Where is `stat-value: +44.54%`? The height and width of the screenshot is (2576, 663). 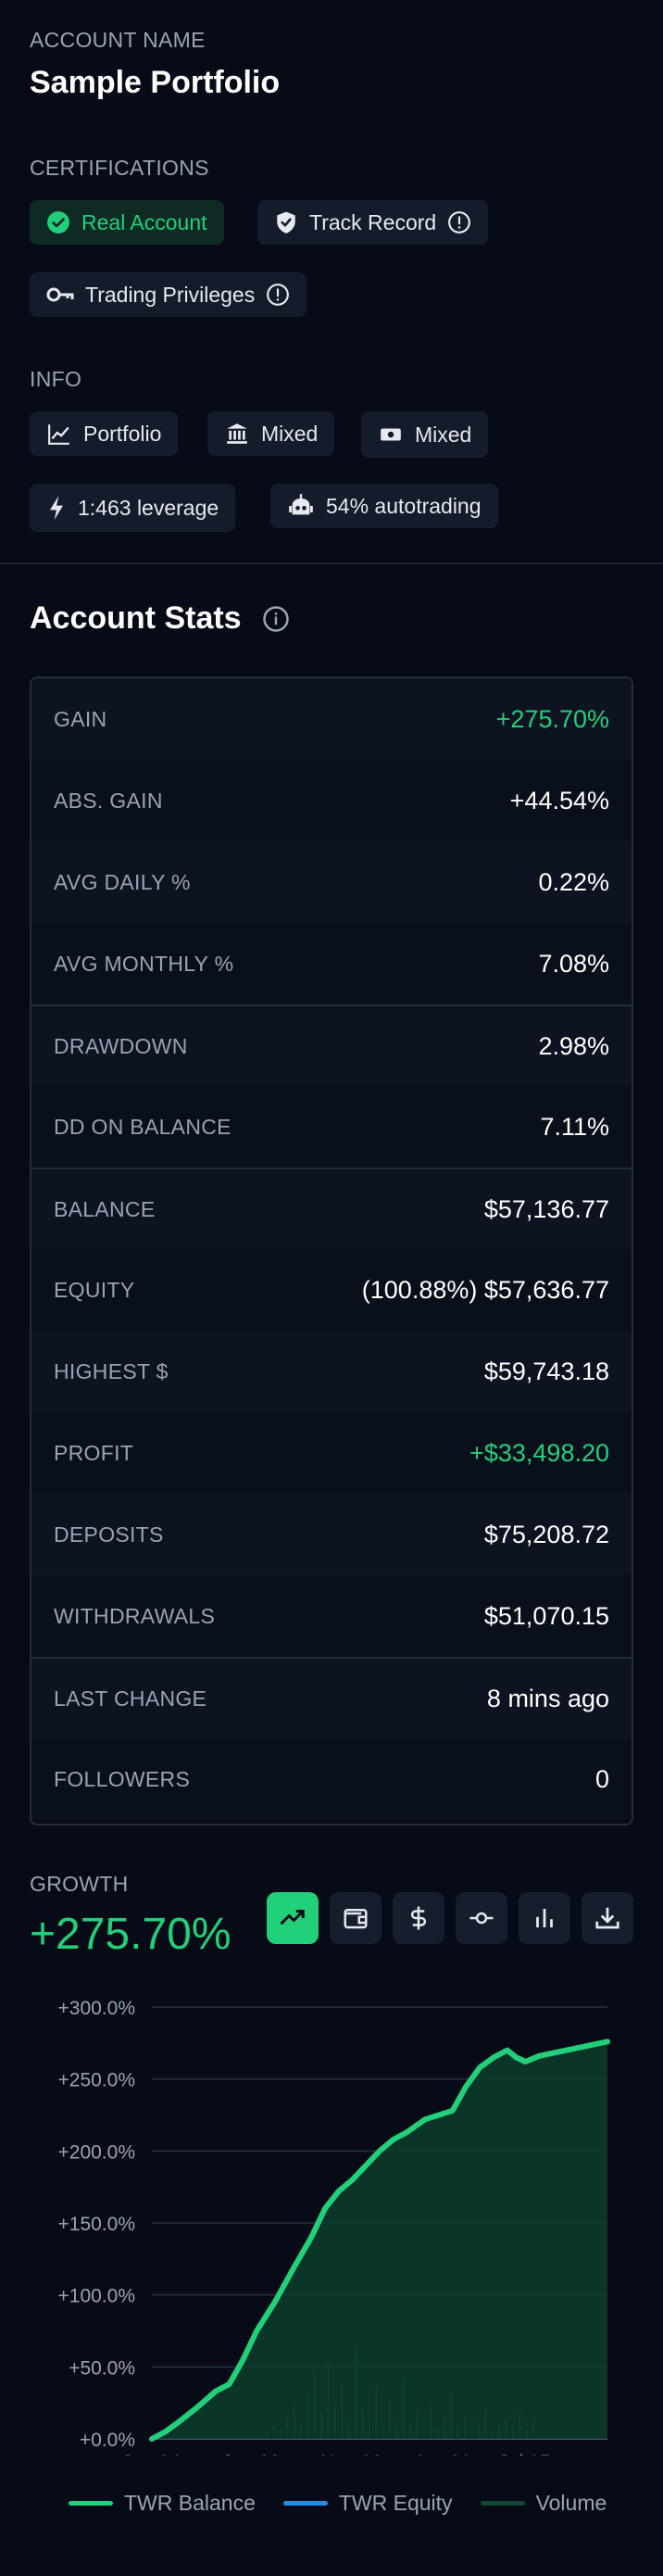
stat-value: +44.54% is located at coordinates (559, 800).